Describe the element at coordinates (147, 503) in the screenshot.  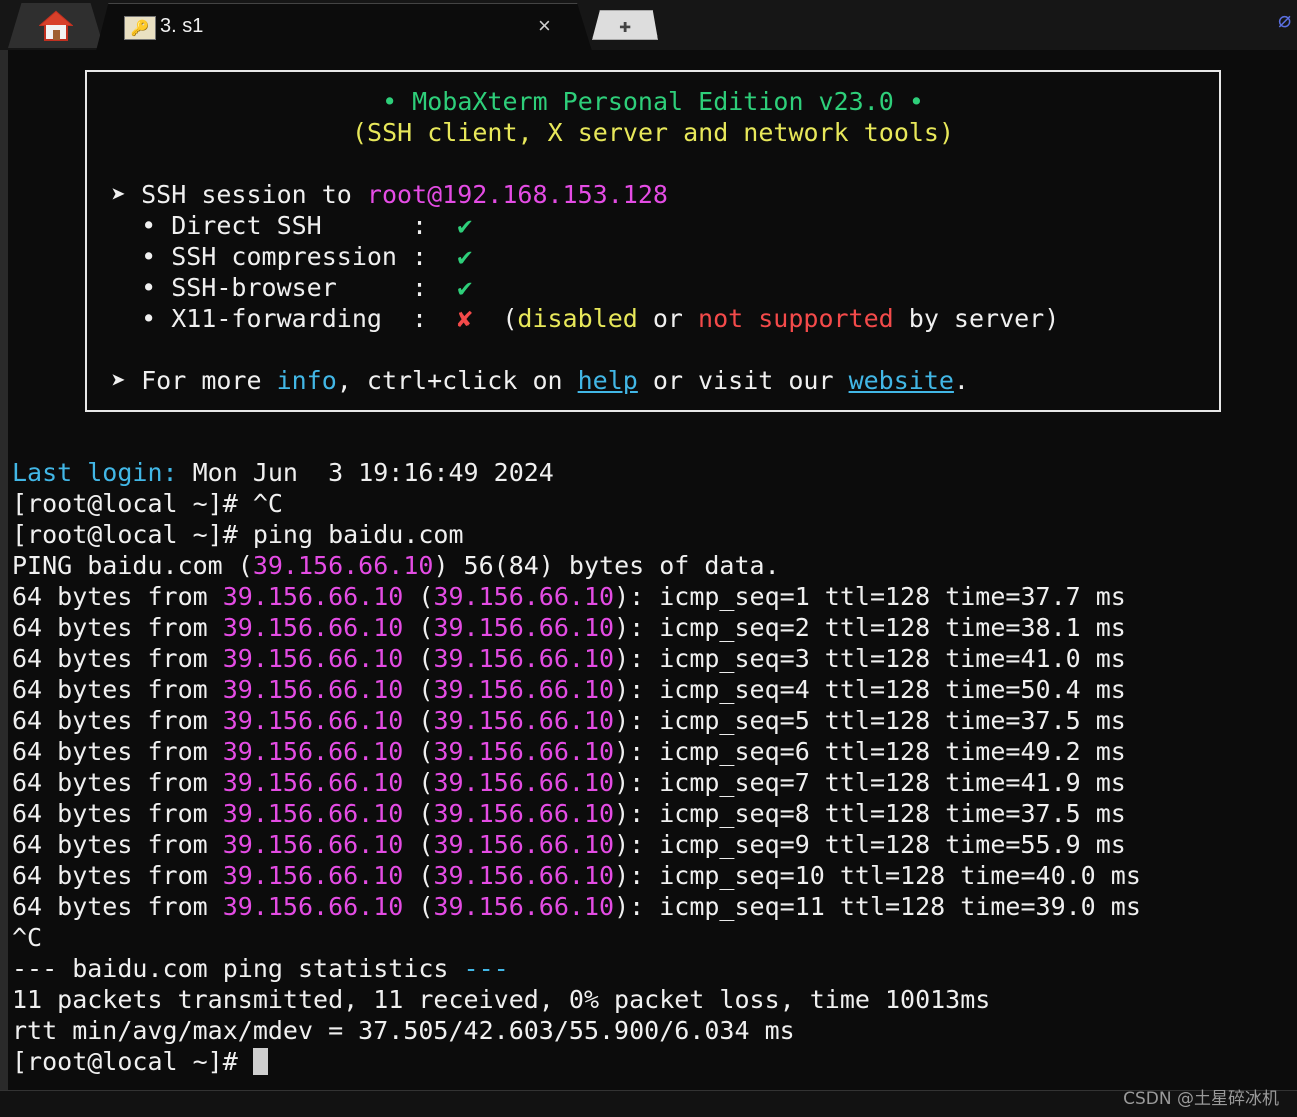
I see `prompt-line: [root@local ~]# ^C` at that location.